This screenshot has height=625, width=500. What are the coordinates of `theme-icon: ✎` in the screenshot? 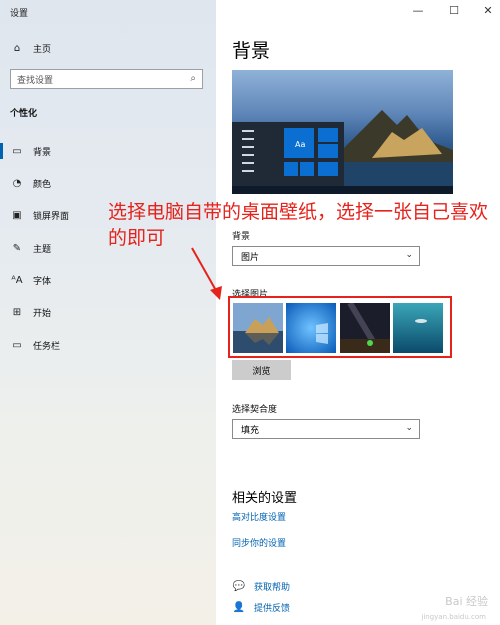 It's located at (17, 248).